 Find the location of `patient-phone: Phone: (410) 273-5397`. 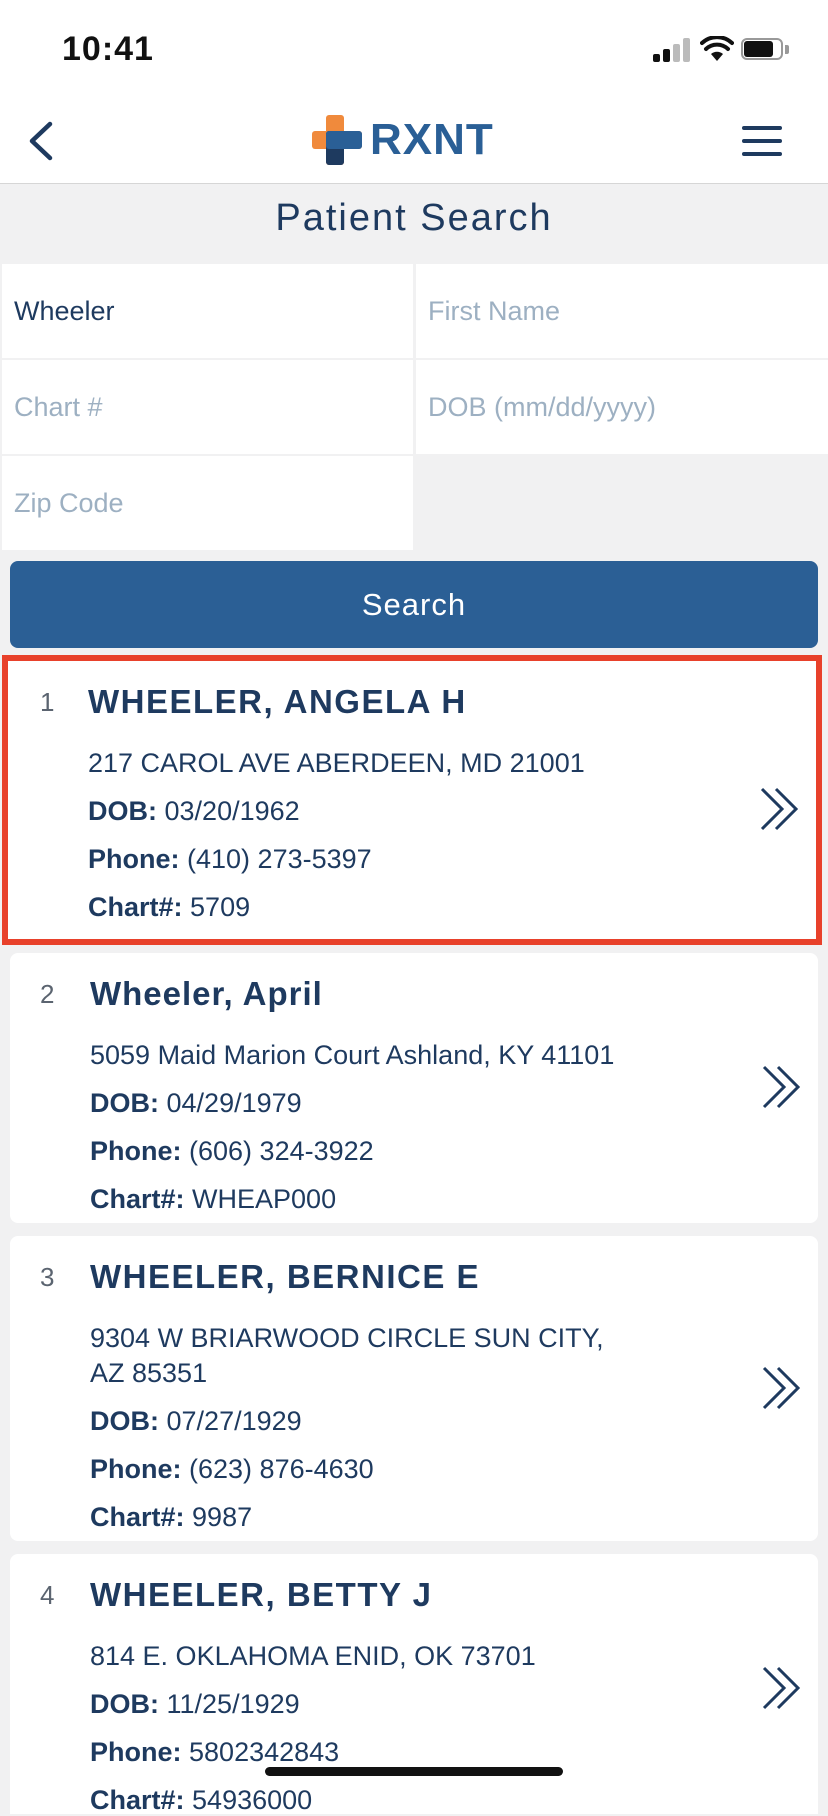

patient-phone: Phone: (410) 273-5397 is located at coordinates (230, 859).